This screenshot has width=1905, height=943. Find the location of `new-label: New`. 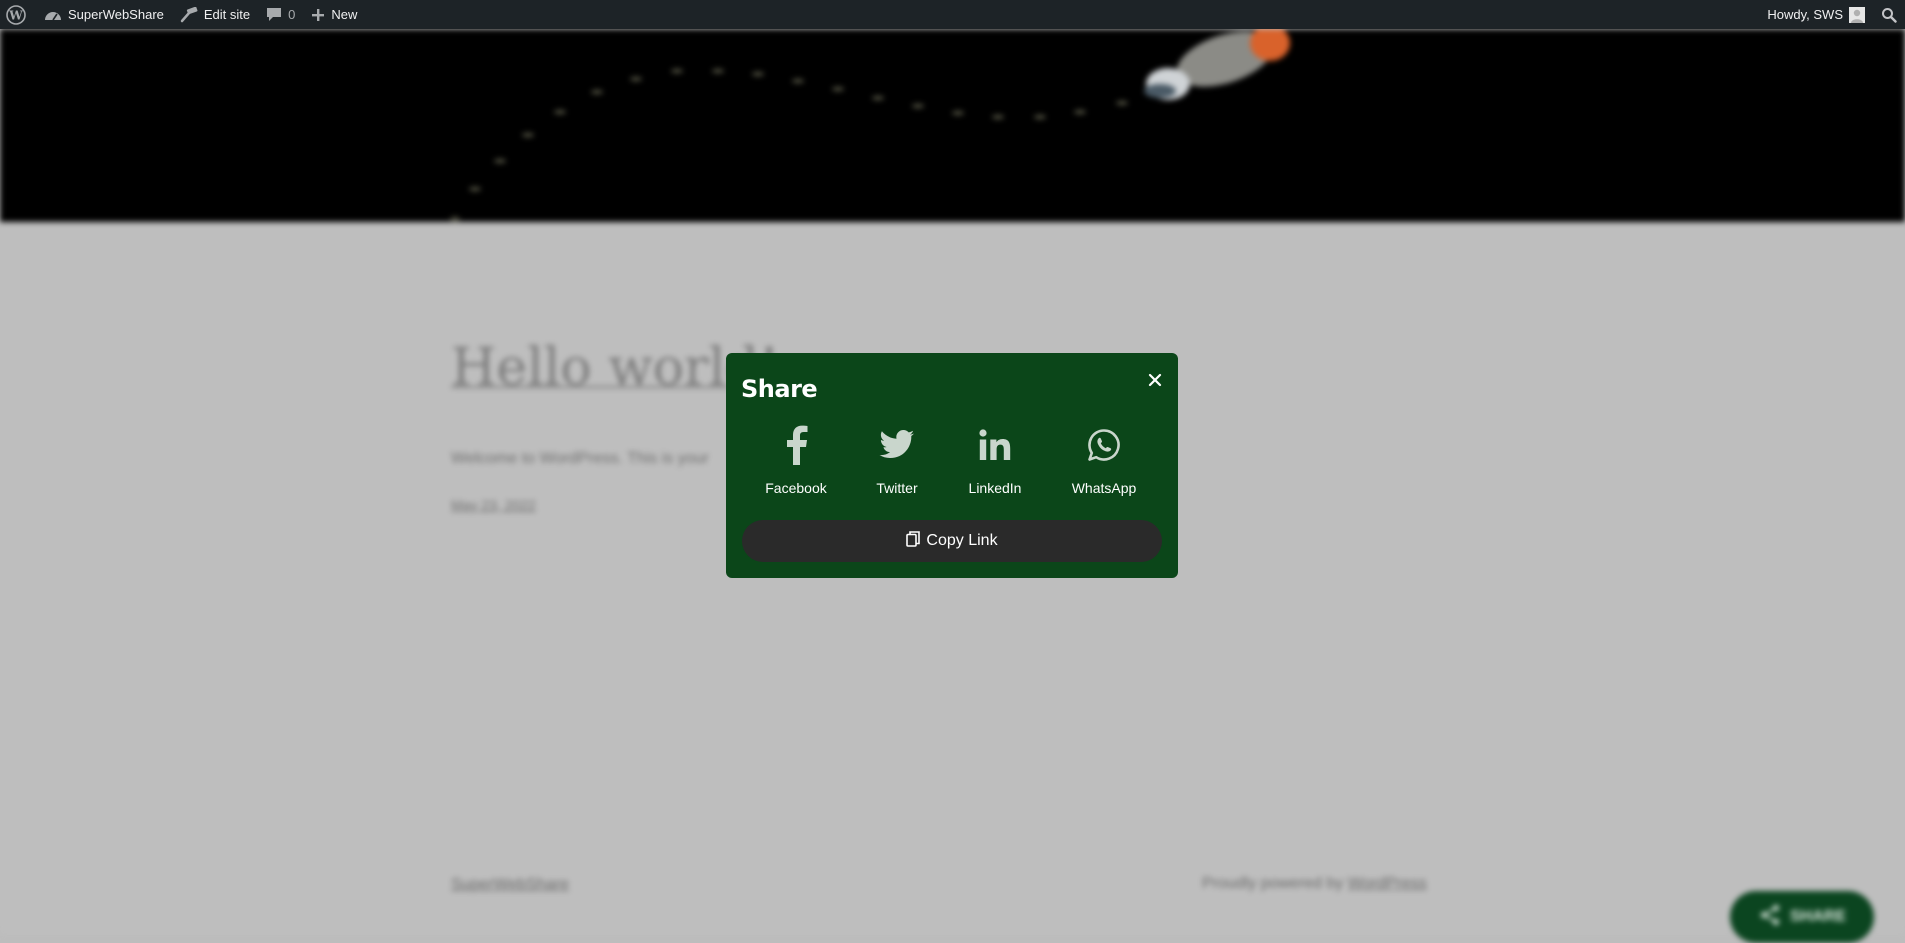

new-label: New is located at coordinates (344, 14).